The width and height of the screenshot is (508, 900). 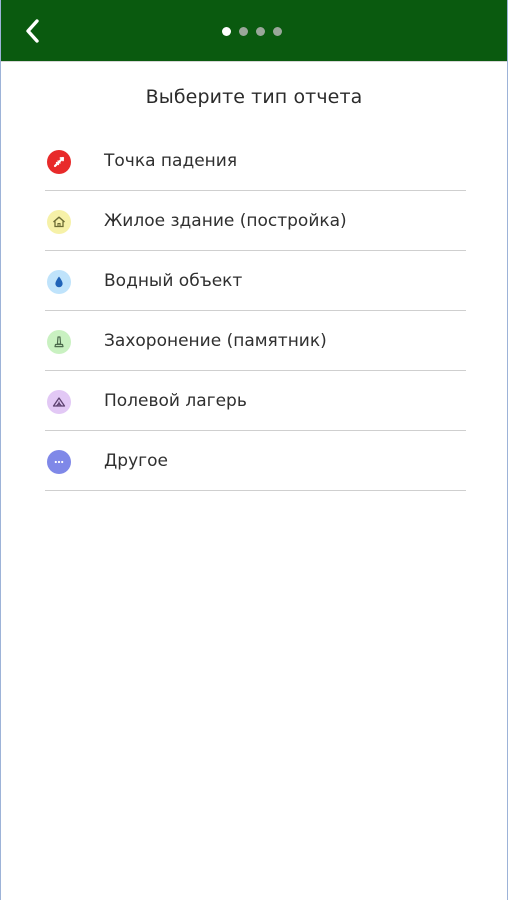 I want to click on report-type-label: Захоронение (памятник), so click(x=215, y=341).